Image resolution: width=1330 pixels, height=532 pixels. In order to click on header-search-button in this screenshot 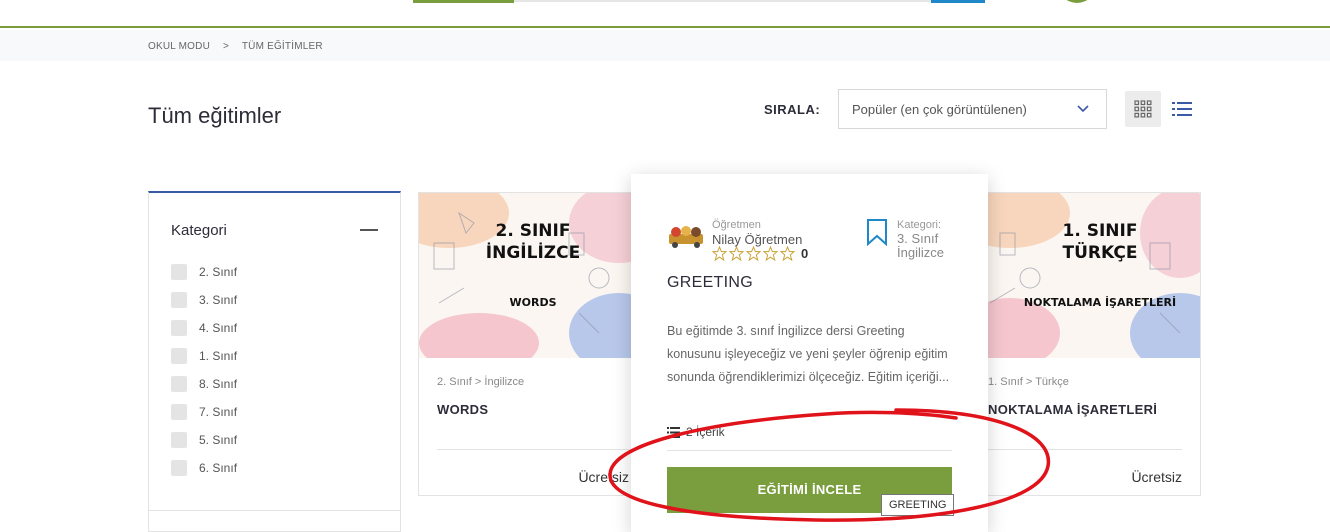, I will do `click(958, 1)`.